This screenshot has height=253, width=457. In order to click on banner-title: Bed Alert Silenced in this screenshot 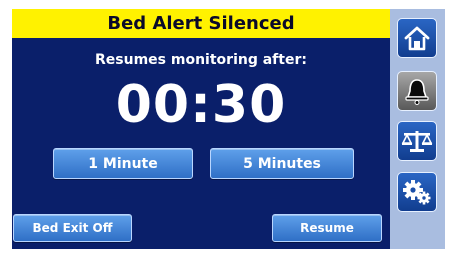, I will do `click(201, 23)`.